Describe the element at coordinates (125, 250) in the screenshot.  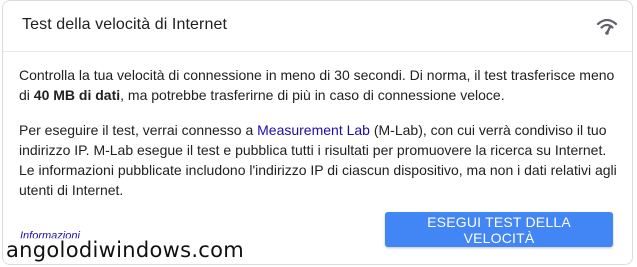
I see `watermark-text: angolodiwindows.com` at that location.